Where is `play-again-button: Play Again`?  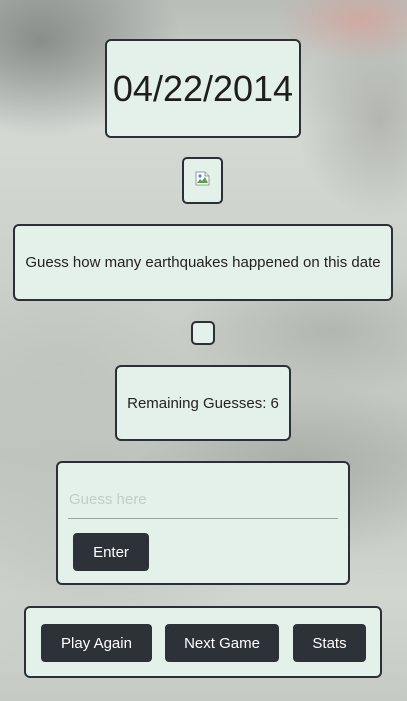 play-again-button: Play Again is located at coordinates (96, 643).